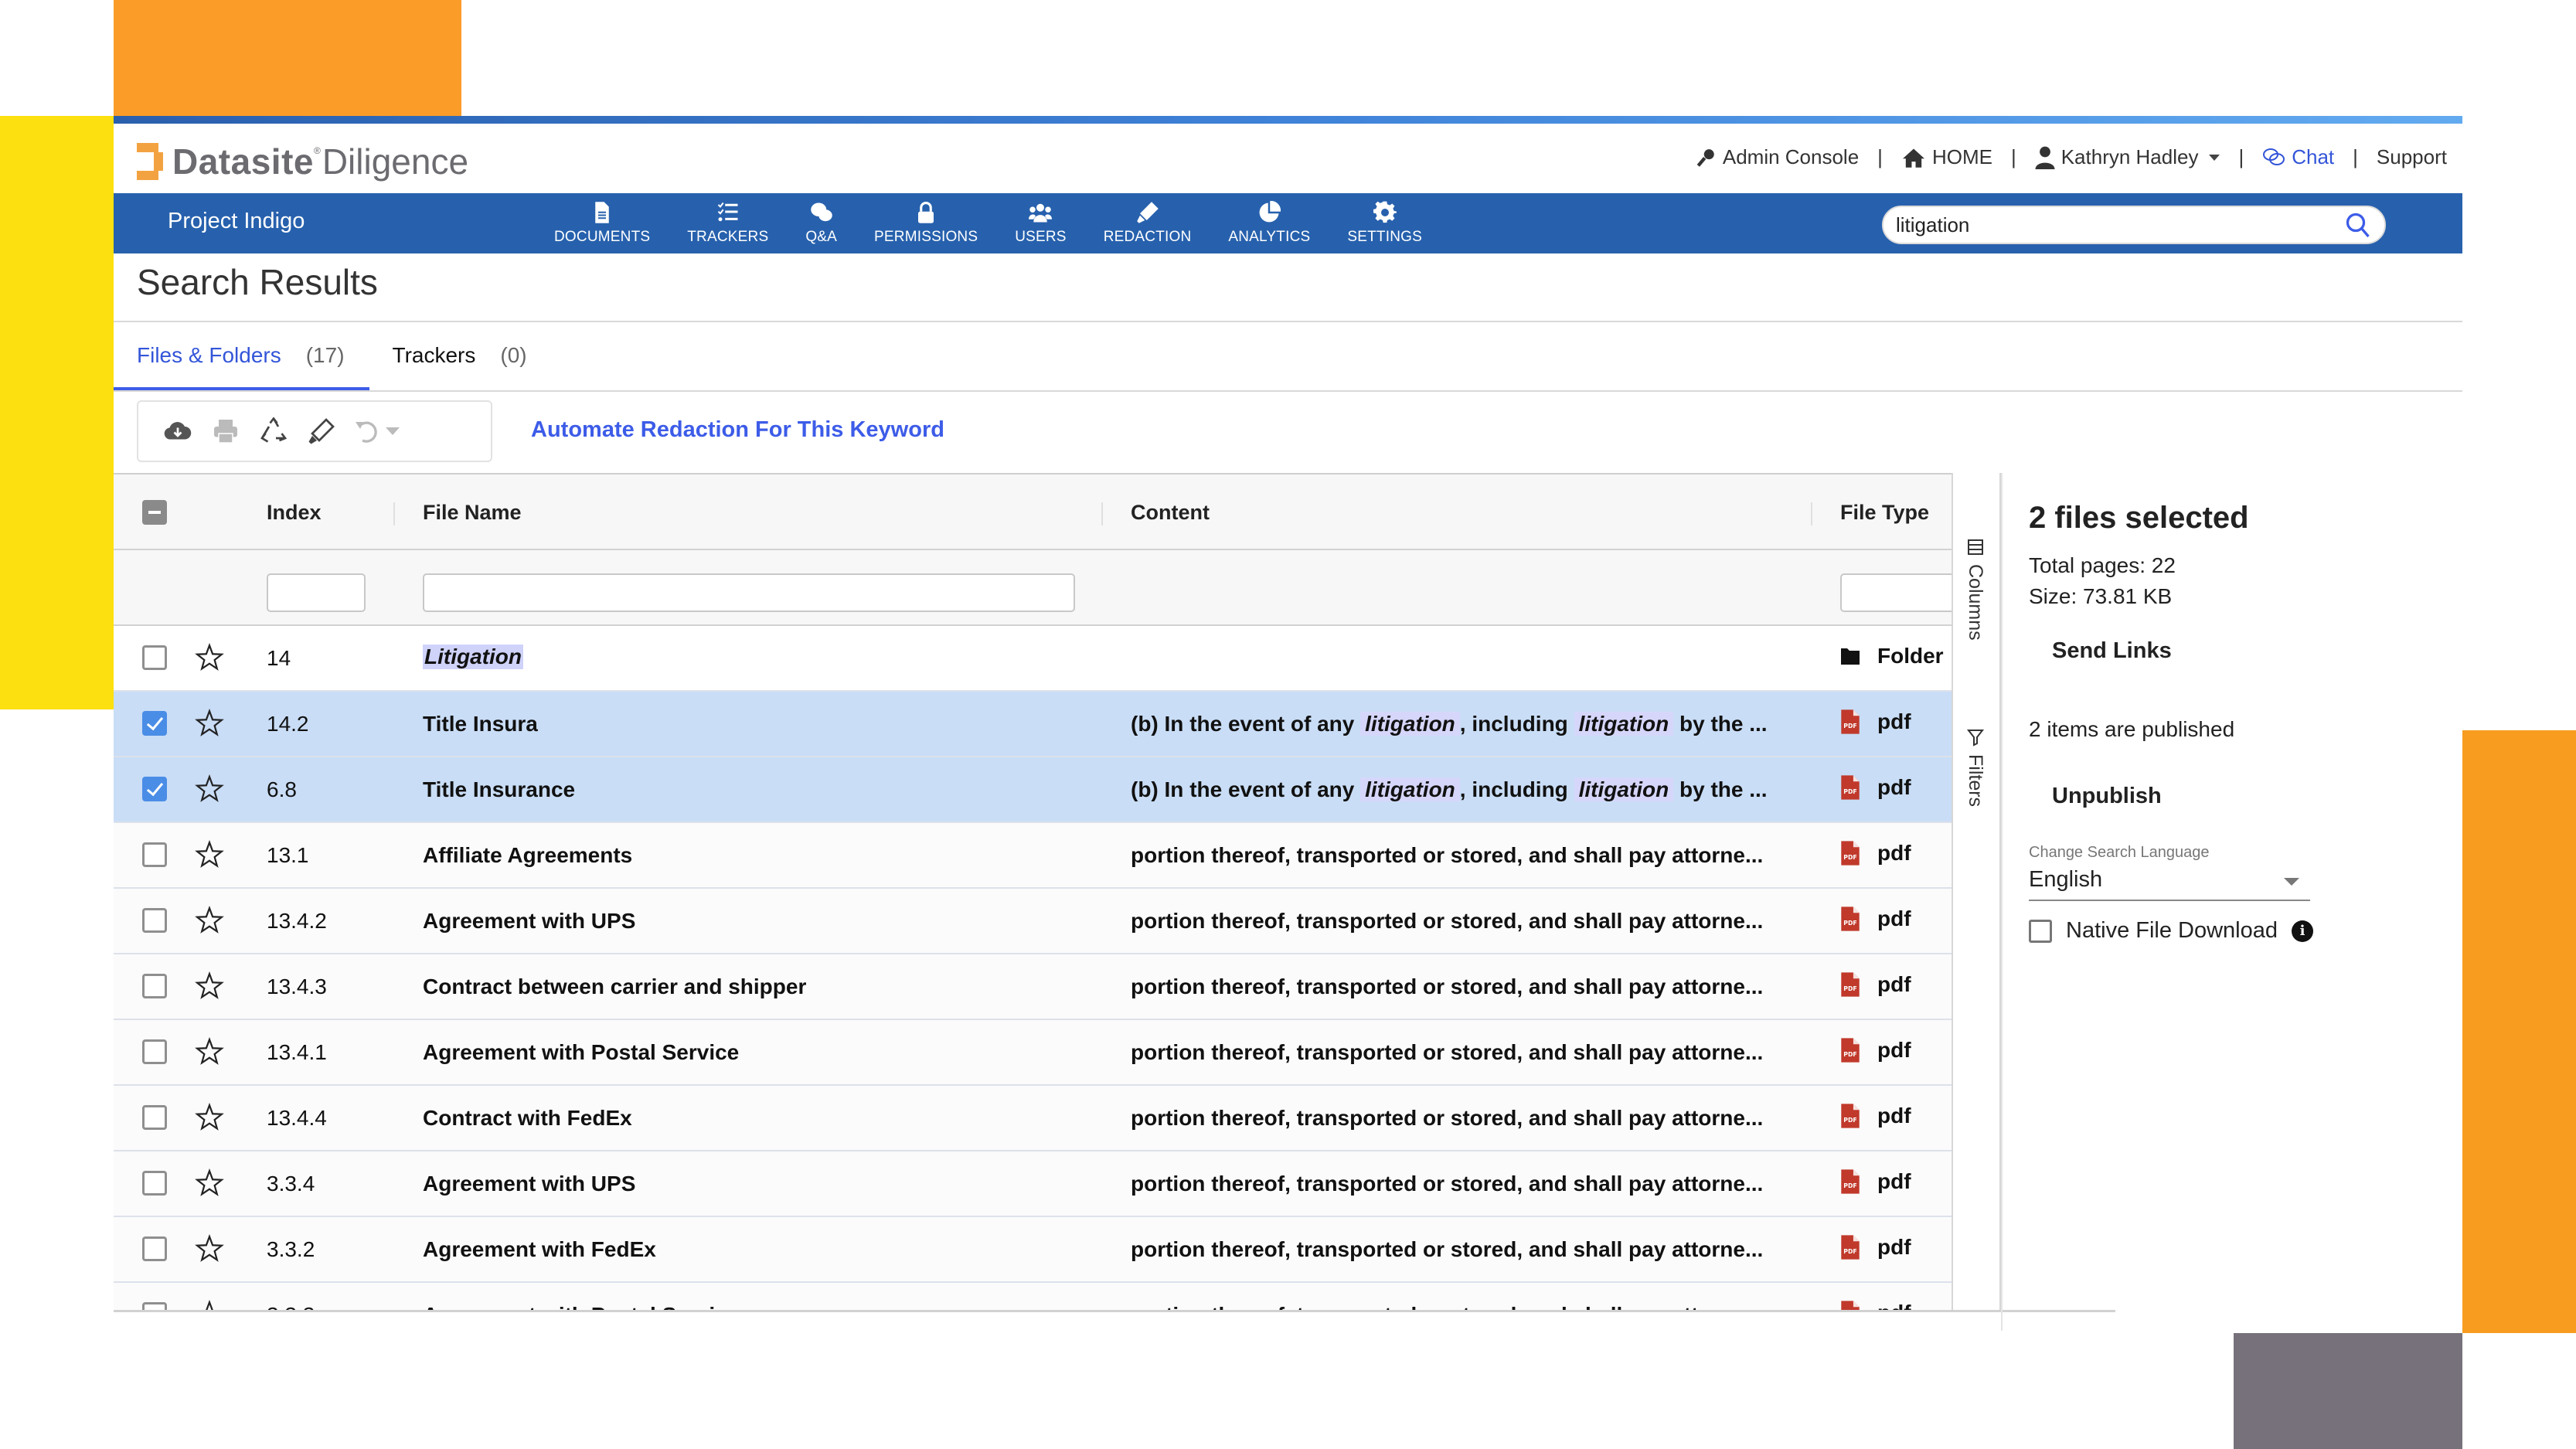  Describe the element at coordinates (236, 221) in the screenshot. I see `project-name: Project Indigo` at that location.